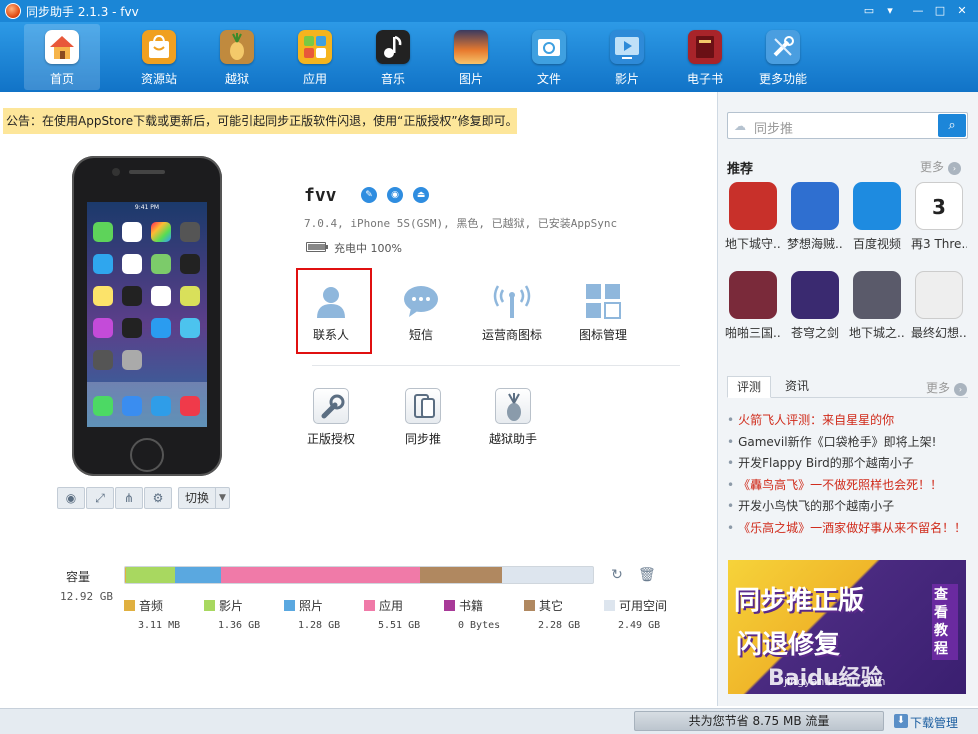 This screenshot has width=978, height=734. I want to click on share-icon: ⋔, so click(129, 498).